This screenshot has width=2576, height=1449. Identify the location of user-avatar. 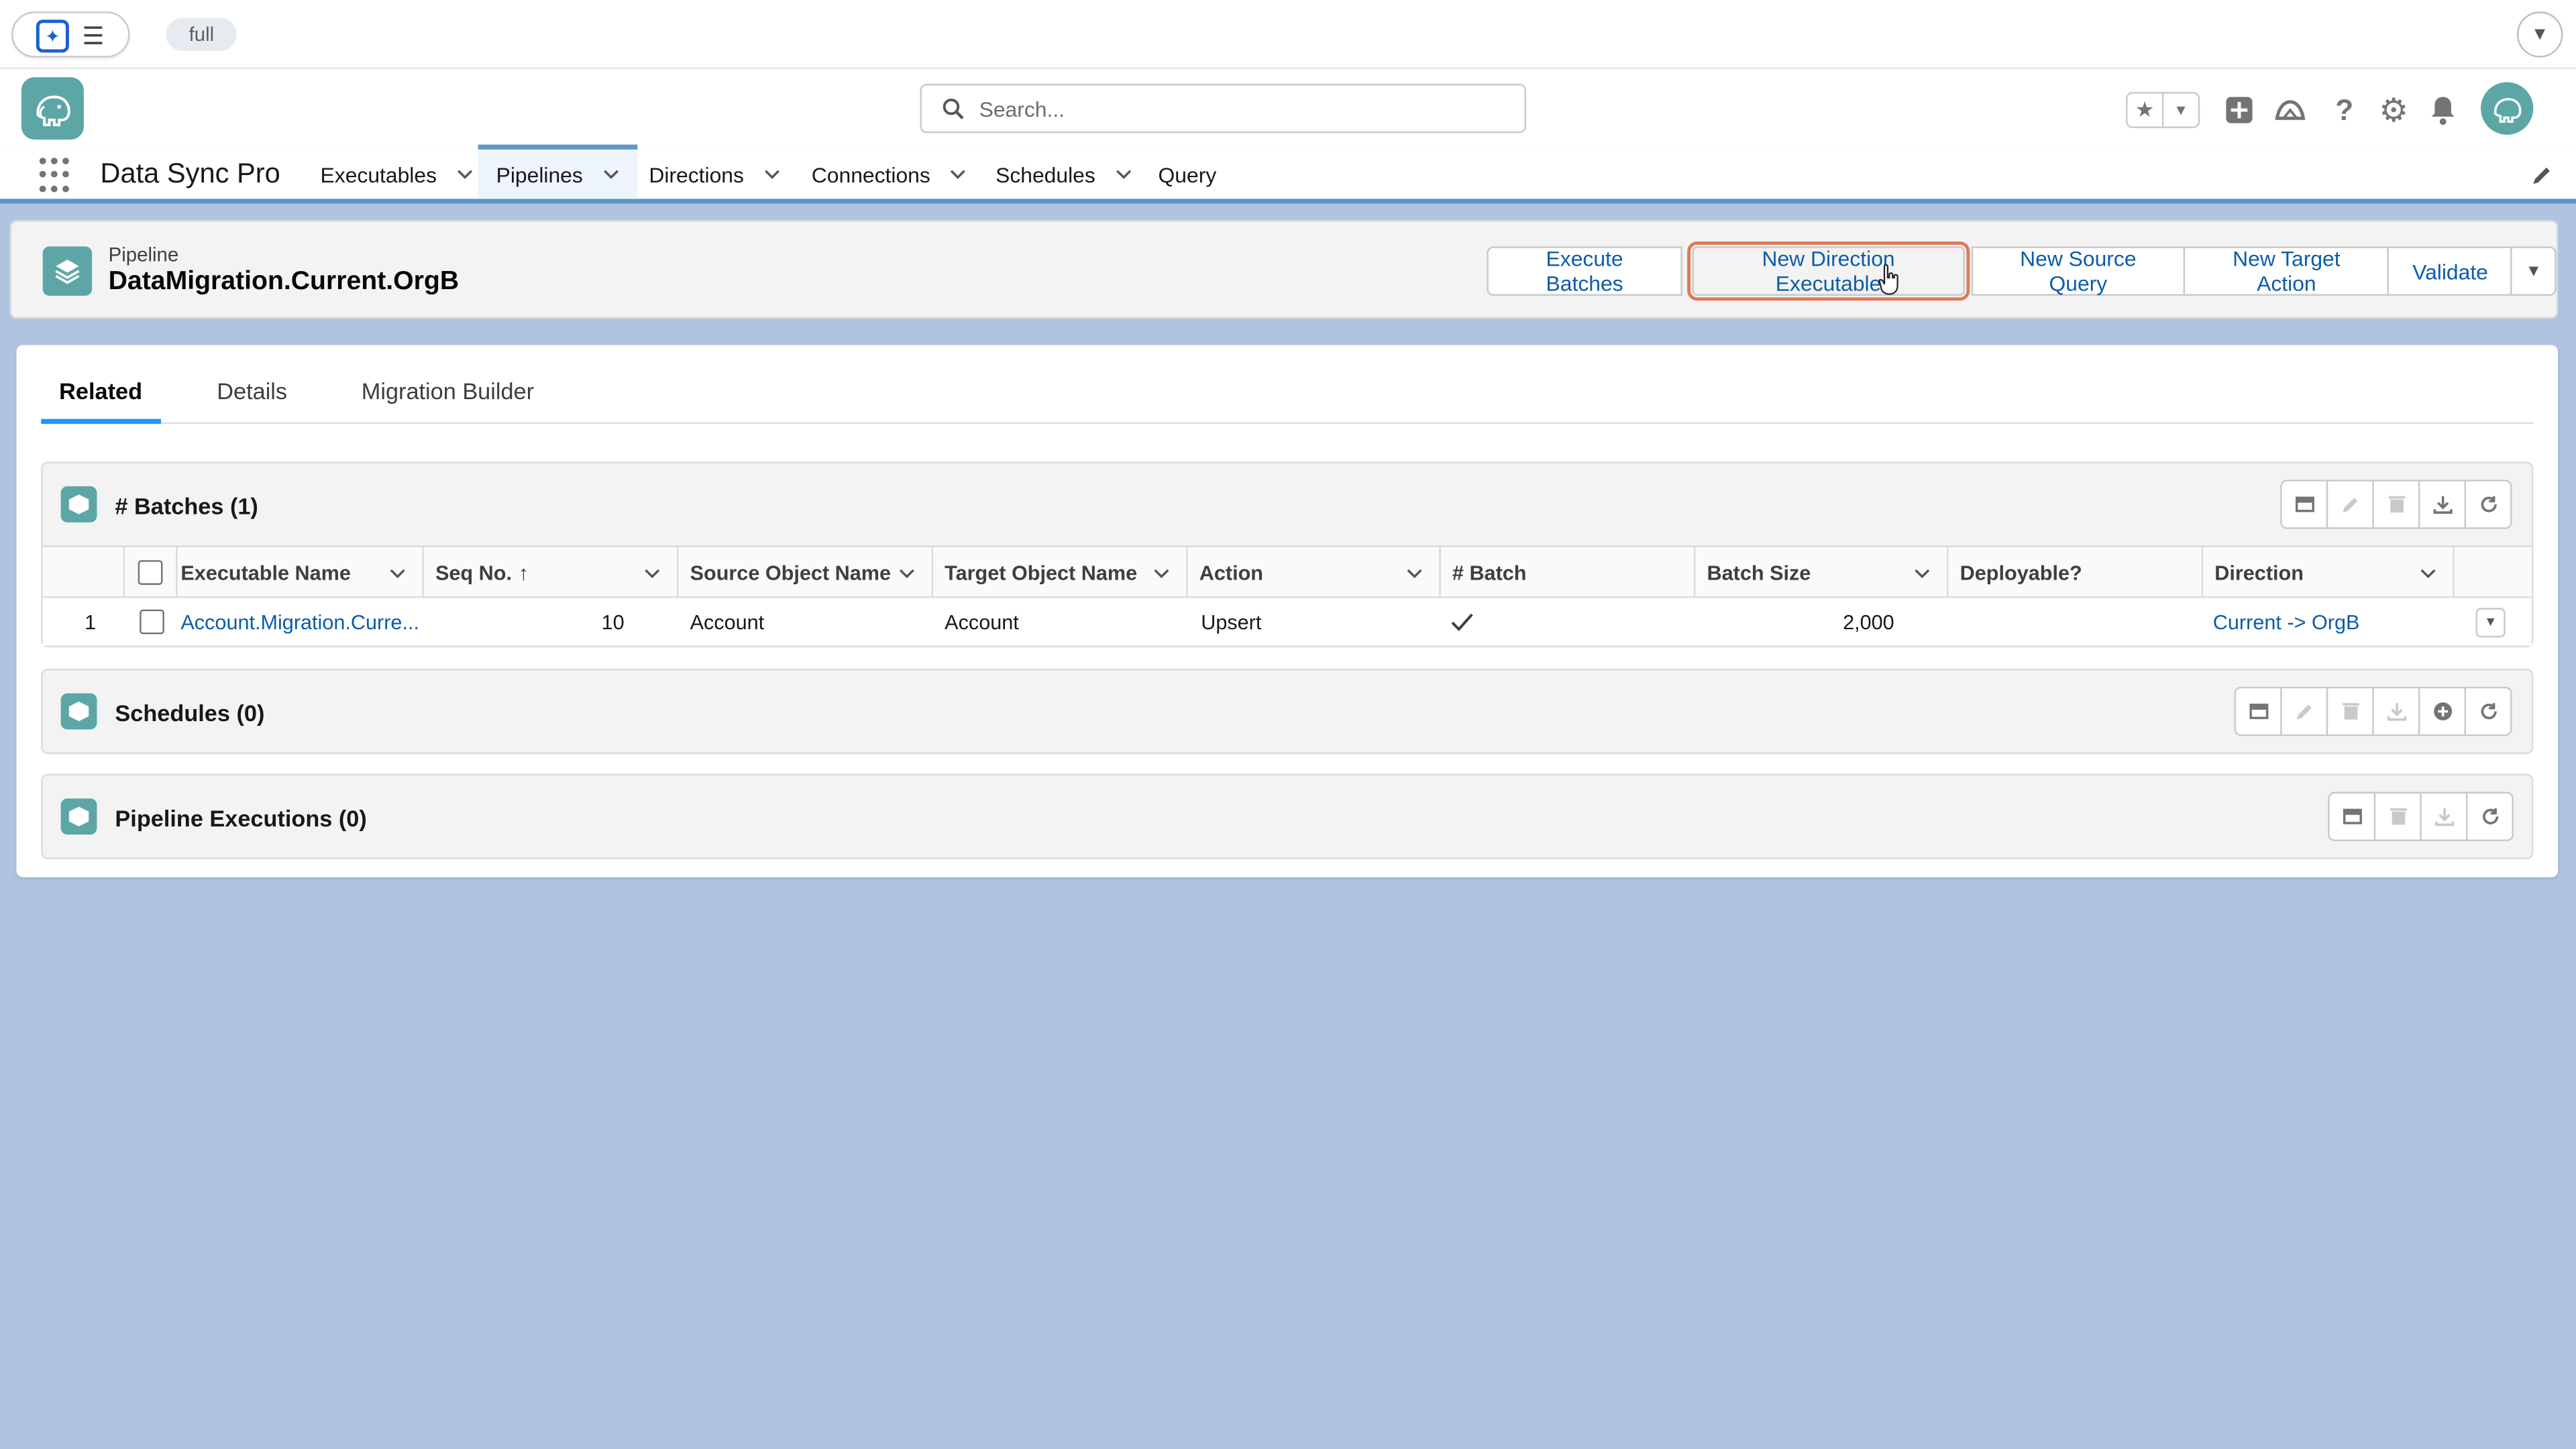
(2507, 108).